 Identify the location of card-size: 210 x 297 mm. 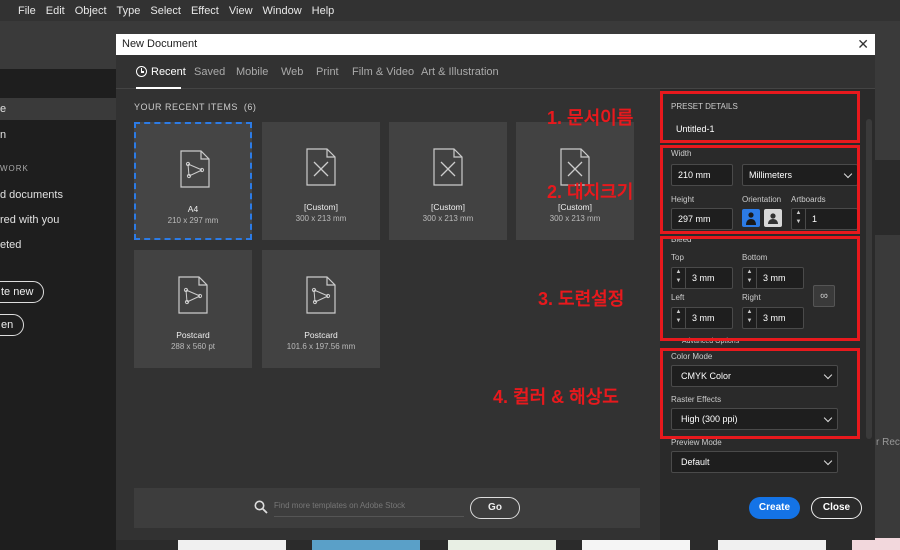
(193, 220).